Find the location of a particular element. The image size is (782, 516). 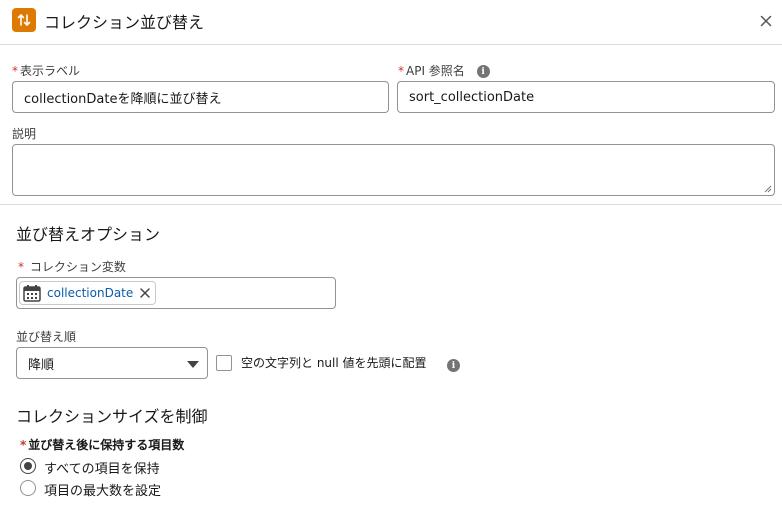

resize-handle-icon is located at coordinates (768, 189).